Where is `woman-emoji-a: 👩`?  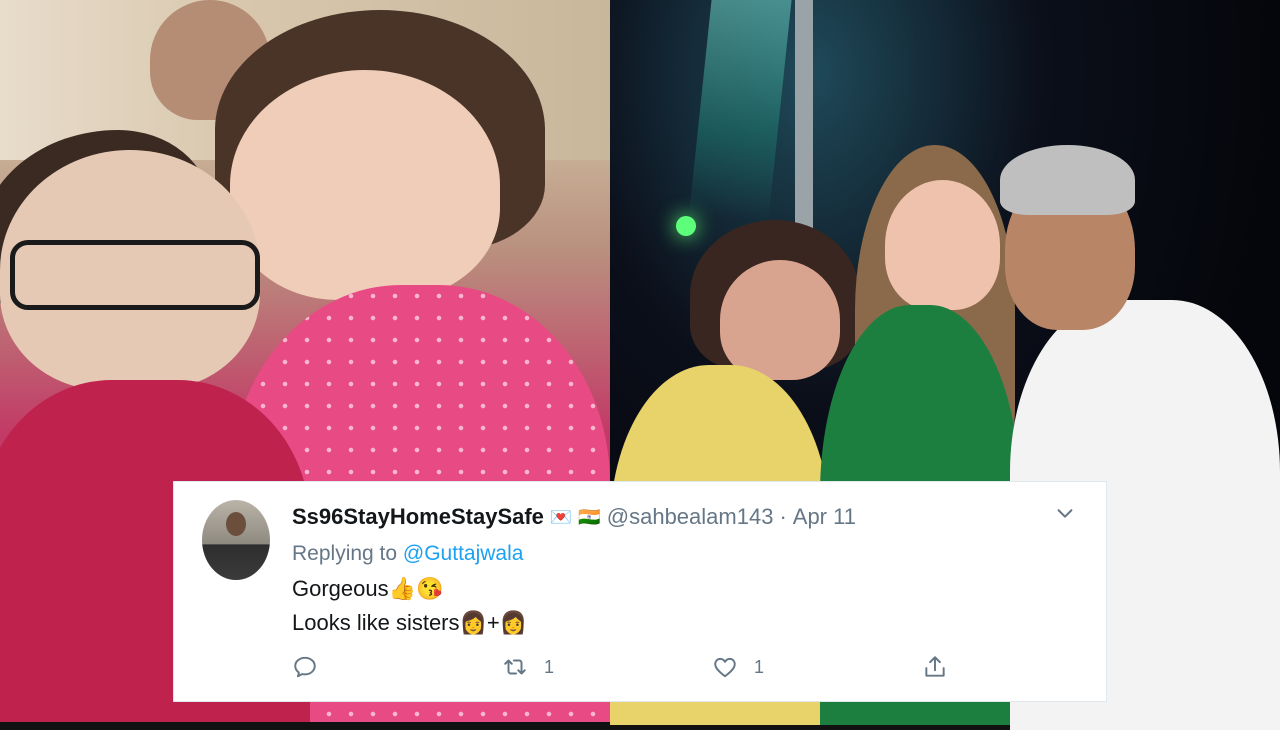 woman-emoji-a: 👩 is located at coordinates (473, 622).